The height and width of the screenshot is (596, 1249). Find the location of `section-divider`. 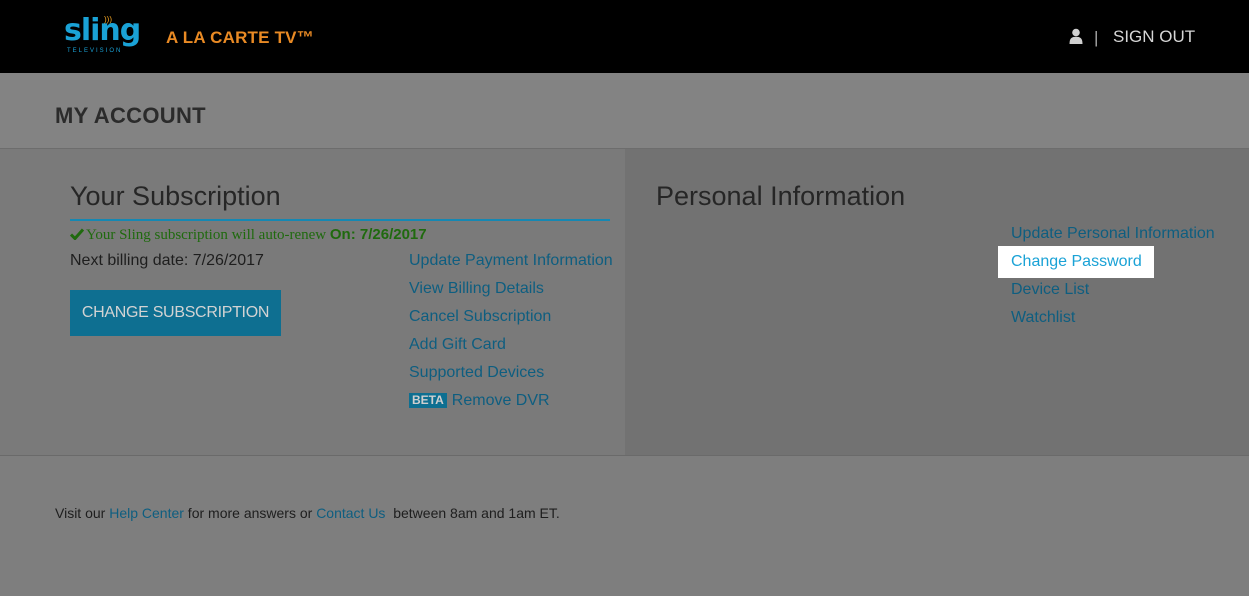

section-divider is located at coordinates (624, 455).